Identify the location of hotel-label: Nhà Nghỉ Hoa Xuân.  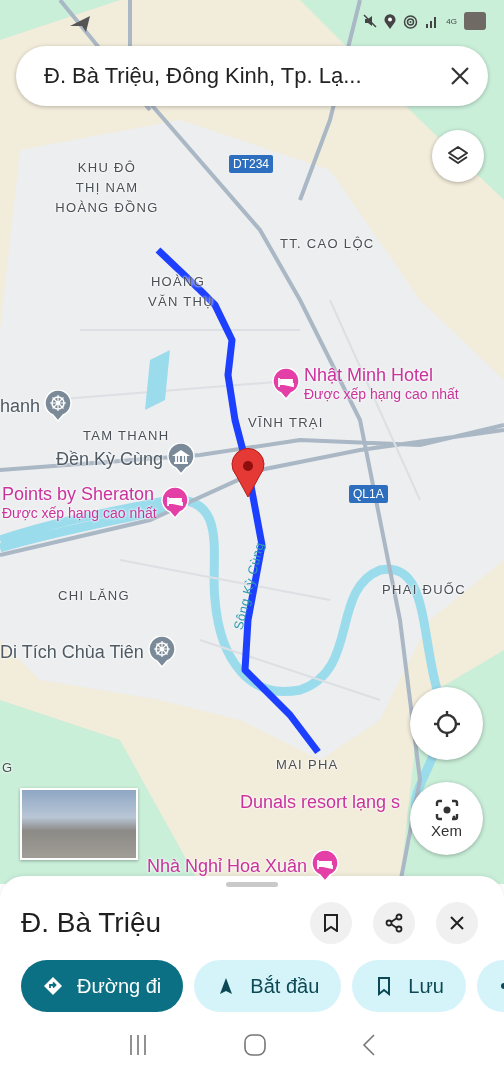
(227, 866).